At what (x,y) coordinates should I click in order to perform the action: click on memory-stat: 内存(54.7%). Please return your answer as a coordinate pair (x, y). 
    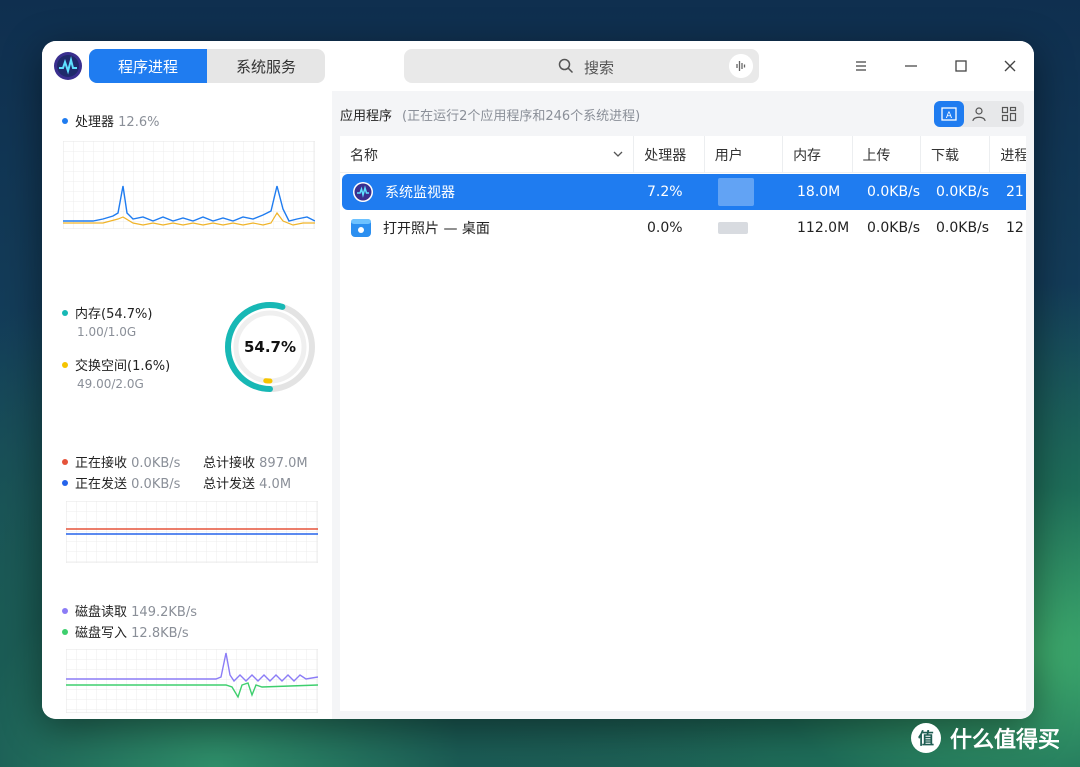
    Looking at the image, I should click on (107, 312).